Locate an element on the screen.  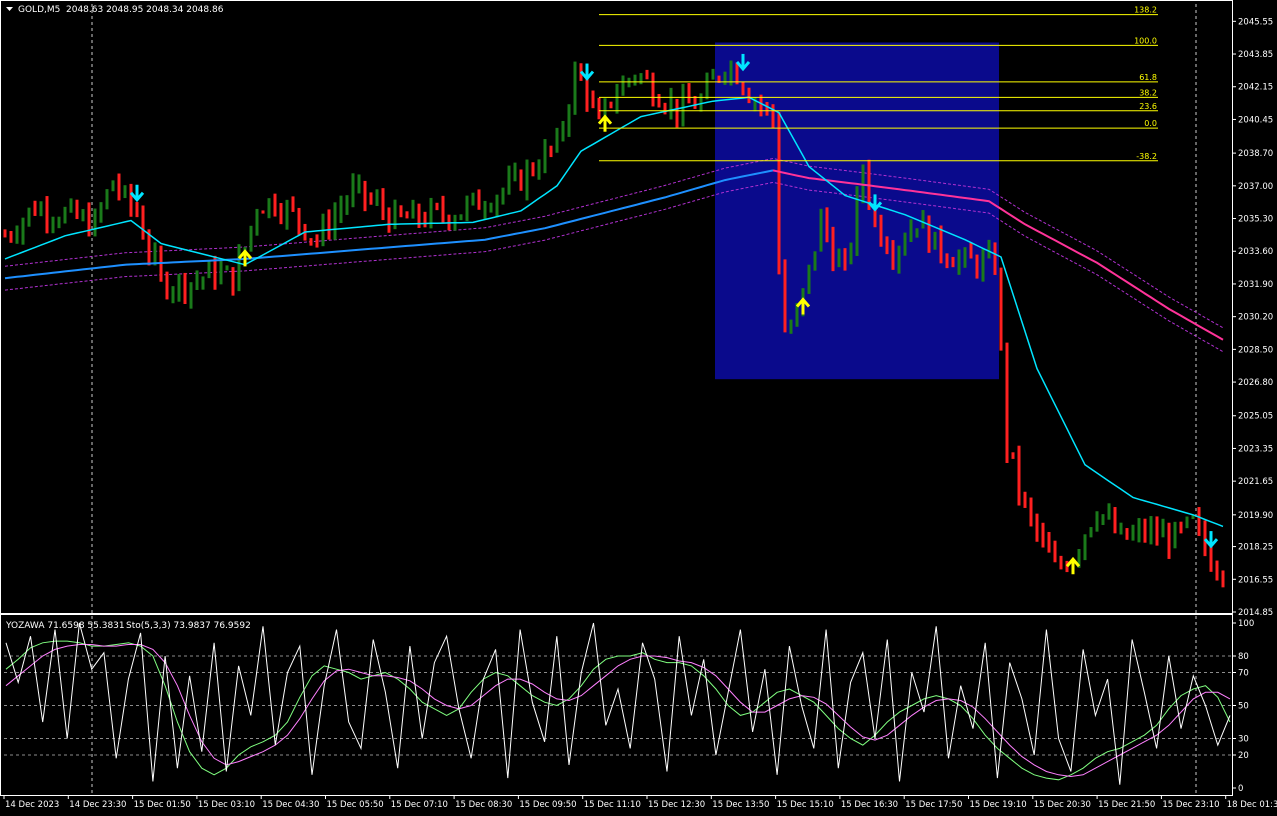
time-tick-label: 15 Dec 20:30 is located at coordinates (1062, 805).